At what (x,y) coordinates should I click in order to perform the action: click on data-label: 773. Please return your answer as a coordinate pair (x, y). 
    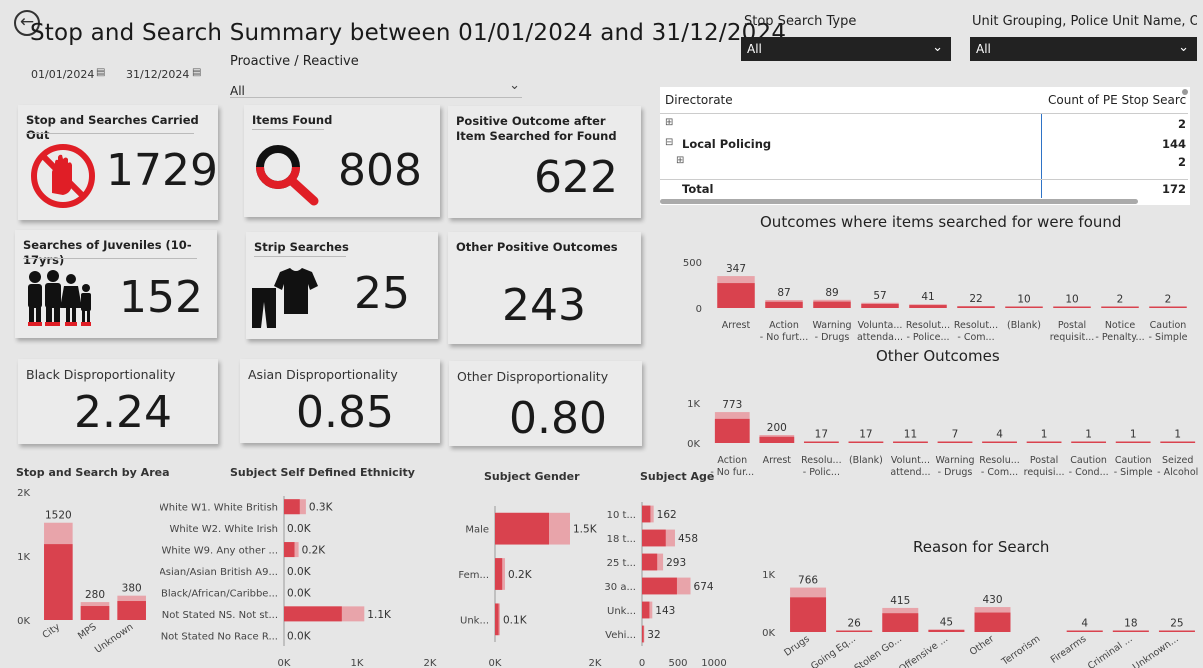
    Looking at the image, I should click on (732, 405).